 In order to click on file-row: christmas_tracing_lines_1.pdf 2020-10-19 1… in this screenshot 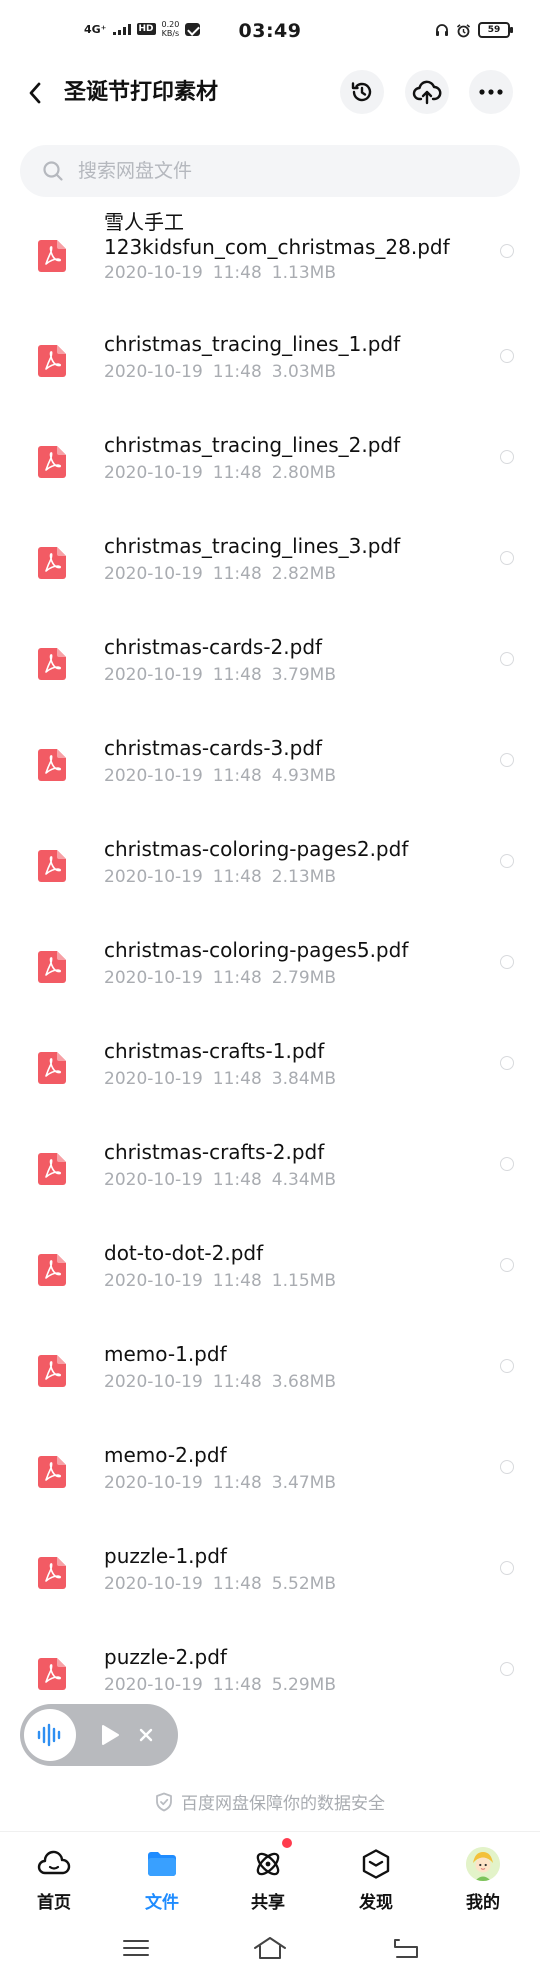, I will do `click(270, 361)`.